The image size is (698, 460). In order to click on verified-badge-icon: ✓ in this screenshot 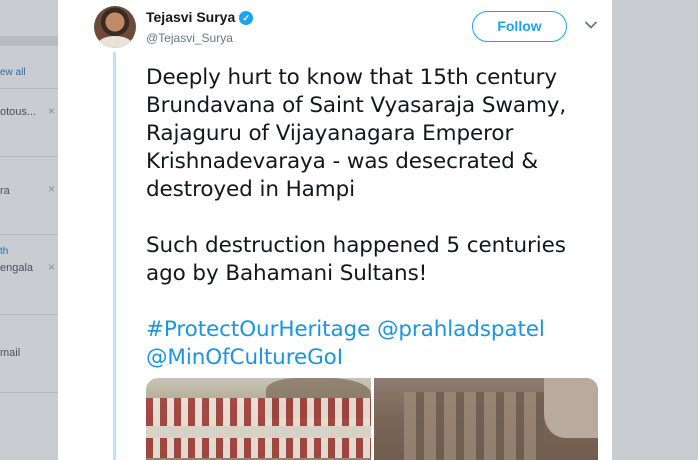, I will do `click(246, 18)`.